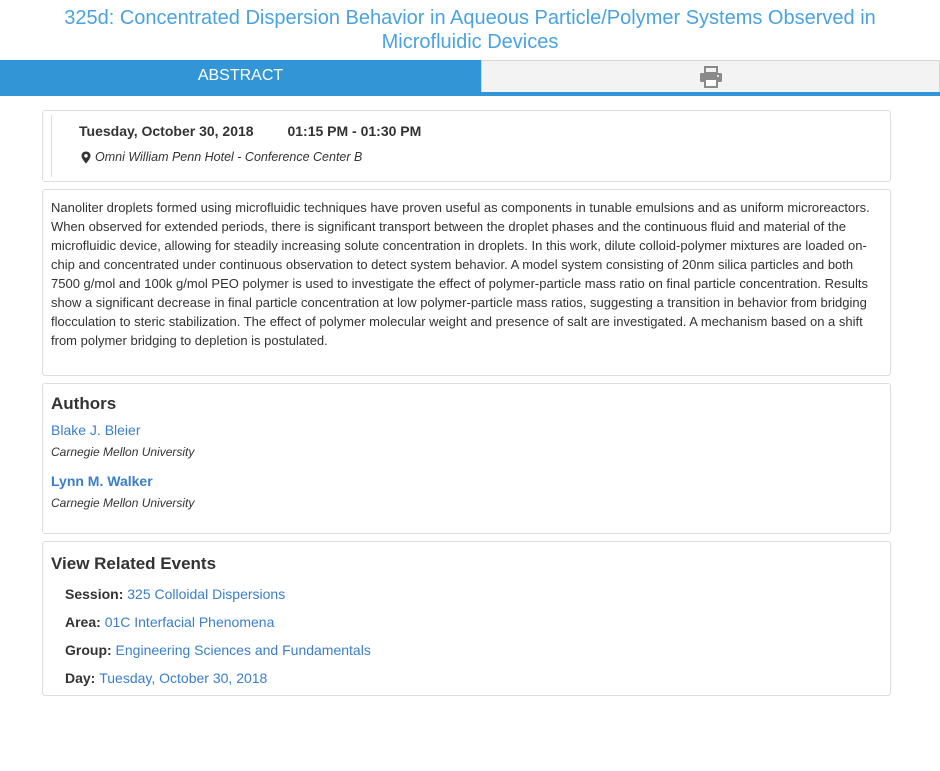 The height and width of the screenshot is (771, 940). What do you see at coordinates (90, 650) in the screenshot?
I see `related-label: Group:` at bounding box center [90, 650].